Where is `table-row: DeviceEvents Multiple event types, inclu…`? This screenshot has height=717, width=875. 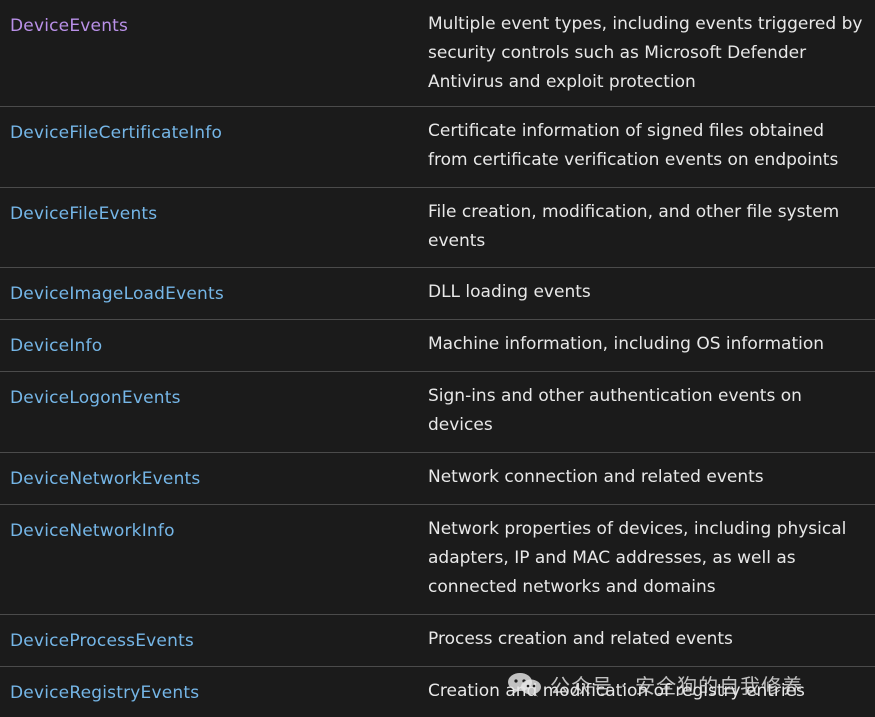
table-row: DeviceEvents Multiple event types, inclu… is located at coordinates (437, 53).